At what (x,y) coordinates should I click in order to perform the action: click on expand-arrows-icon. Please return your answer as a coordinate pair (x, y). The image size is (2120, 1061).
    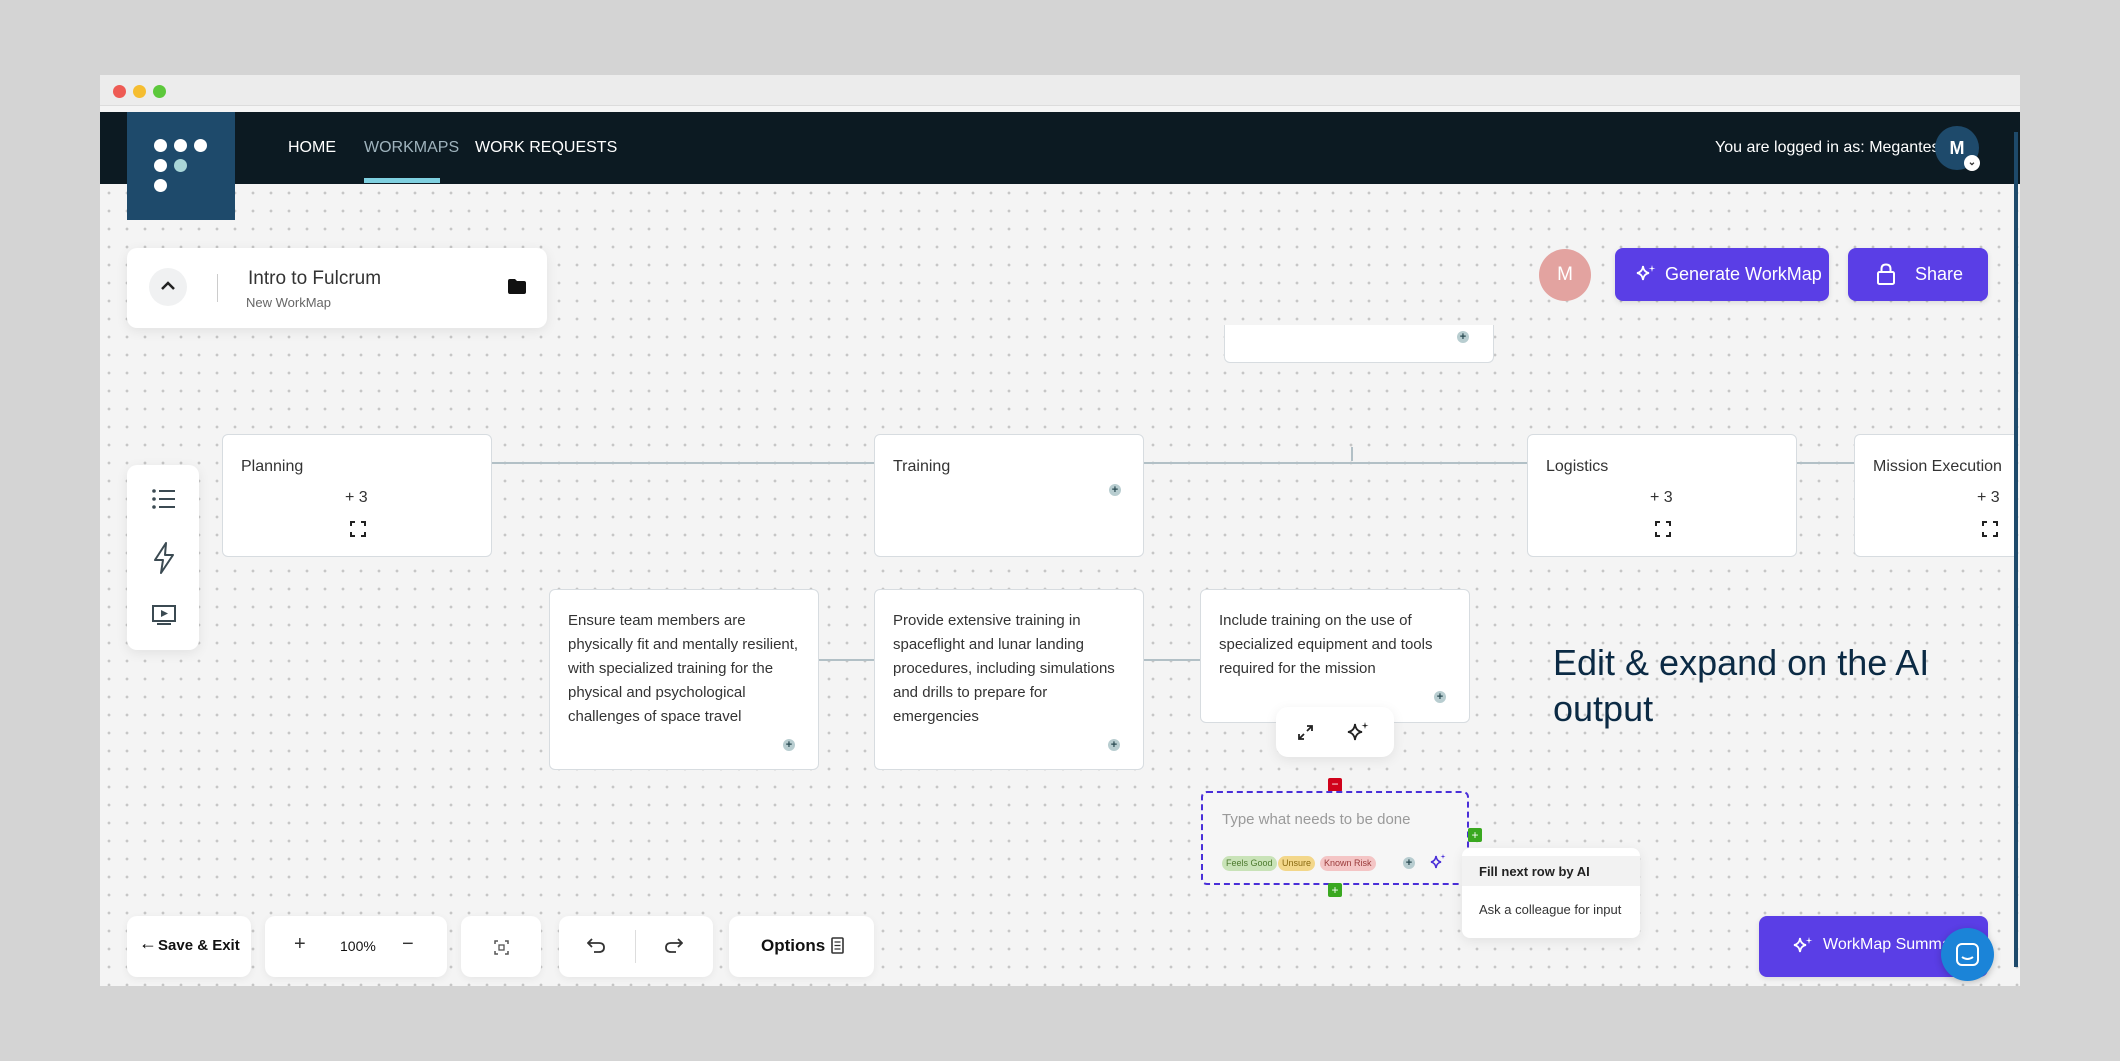
    Looking at the image, I should click on (1305, 732).